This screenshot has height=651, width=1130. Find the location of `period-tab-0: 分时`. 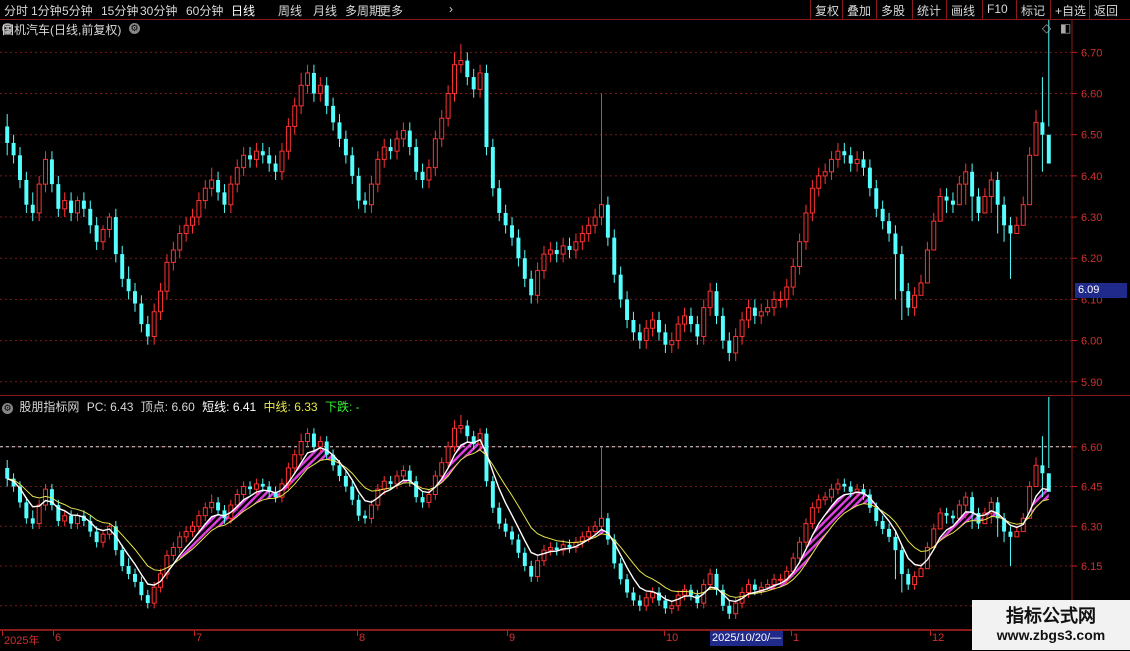

period-tab-0: 分时 is located at coordinates (16, 10).